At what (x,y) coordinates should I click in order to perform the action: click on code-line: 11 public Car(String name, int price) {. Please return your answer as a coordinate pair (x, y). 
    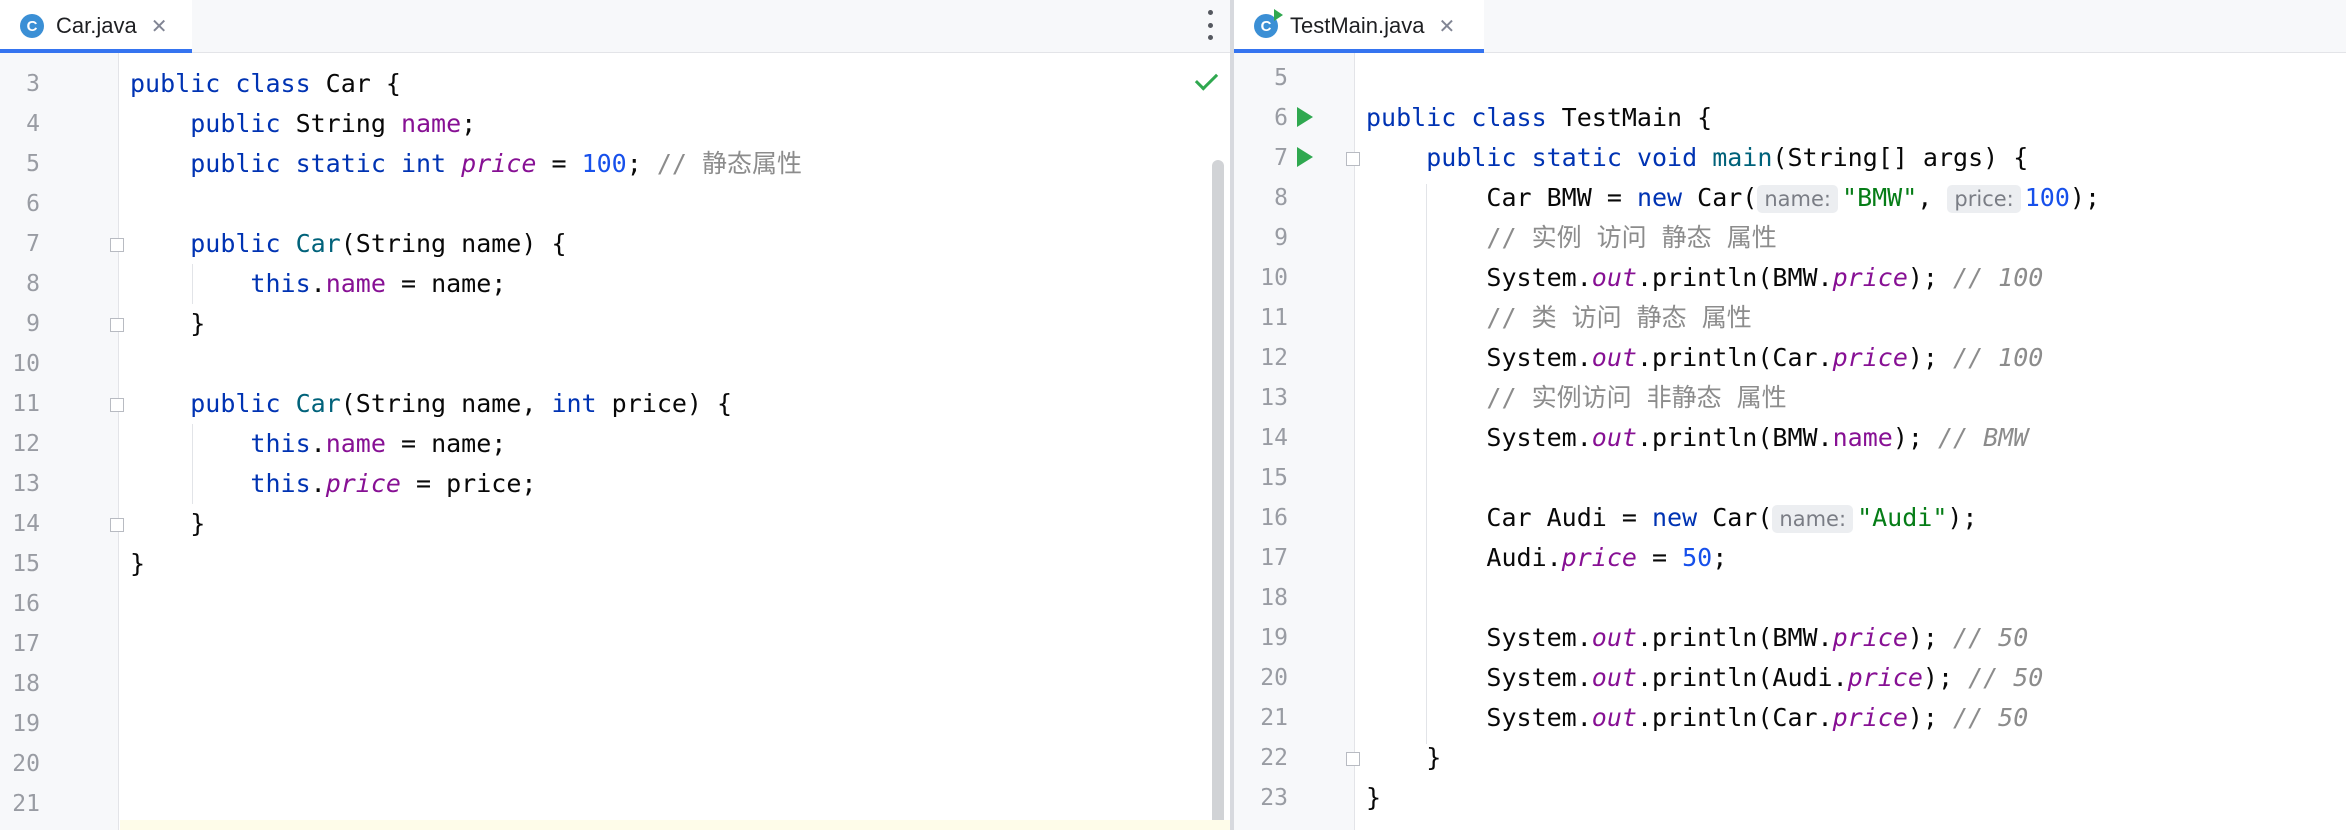
    Looking at the image, I should click on (615, 404).